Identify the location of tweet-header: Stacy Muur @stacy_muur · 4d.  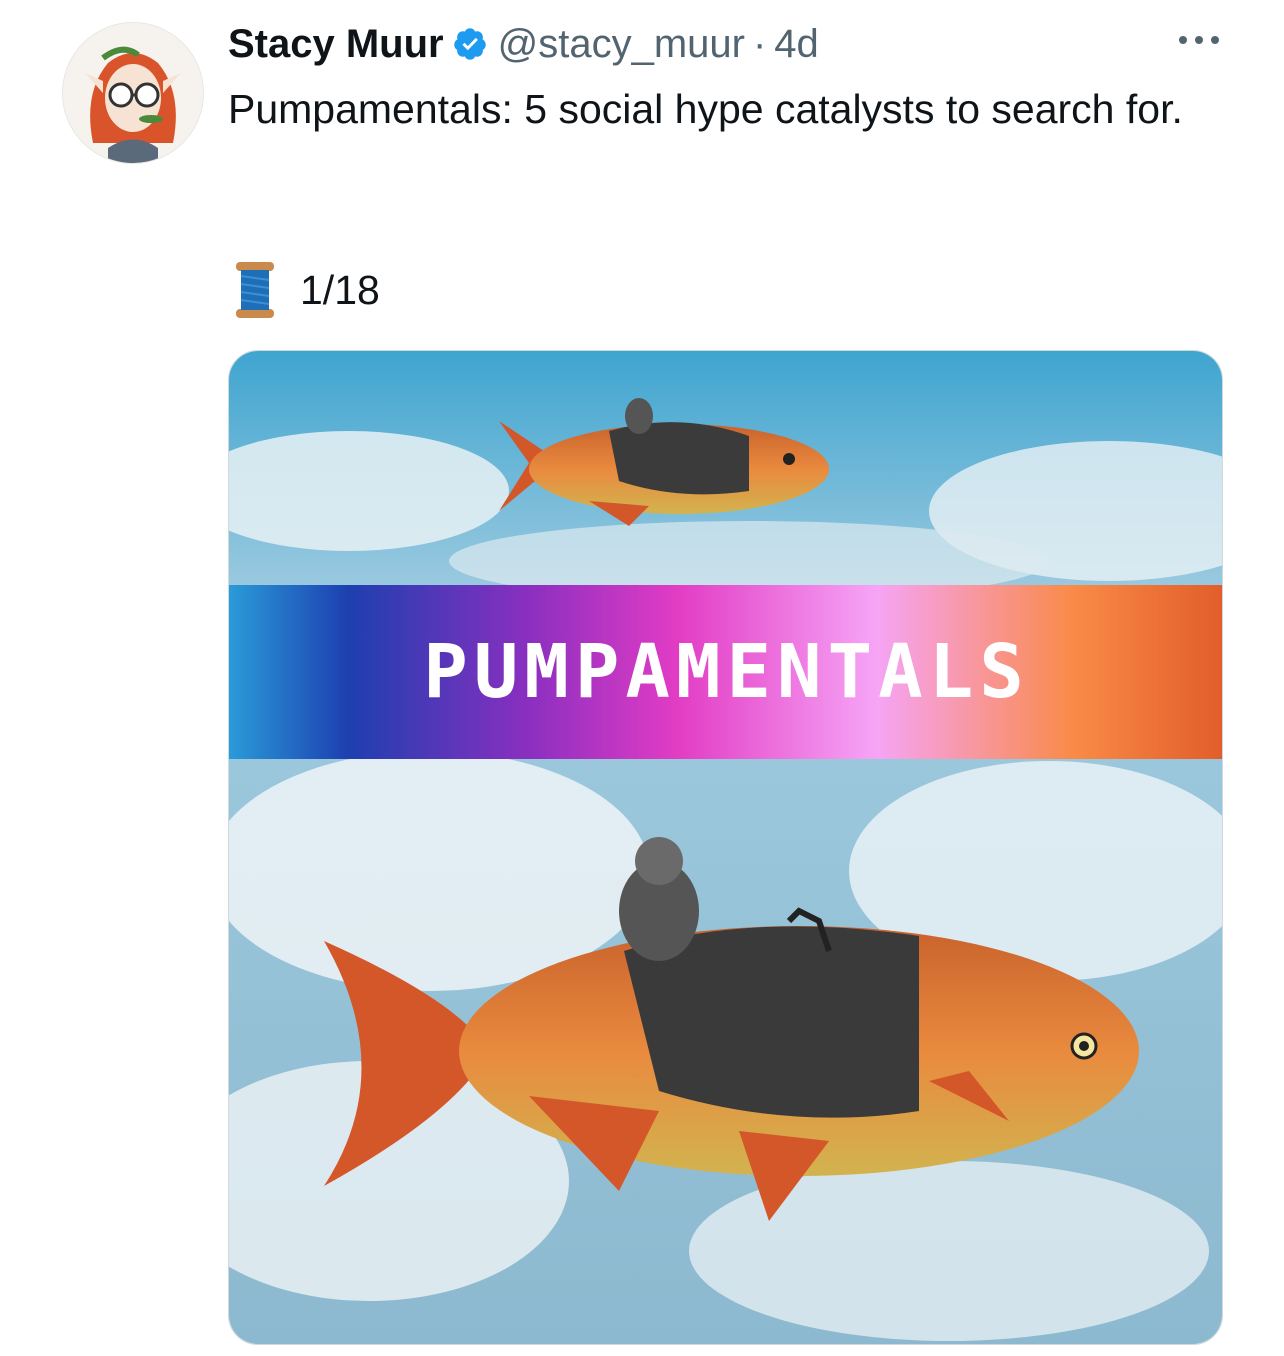
(523, 44).